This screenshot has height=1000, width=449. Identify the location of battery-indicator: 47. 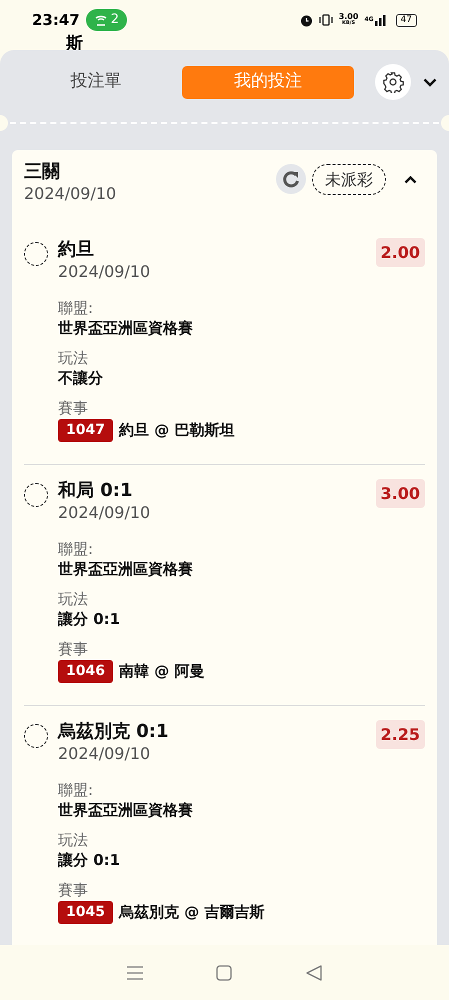
(406, 20).